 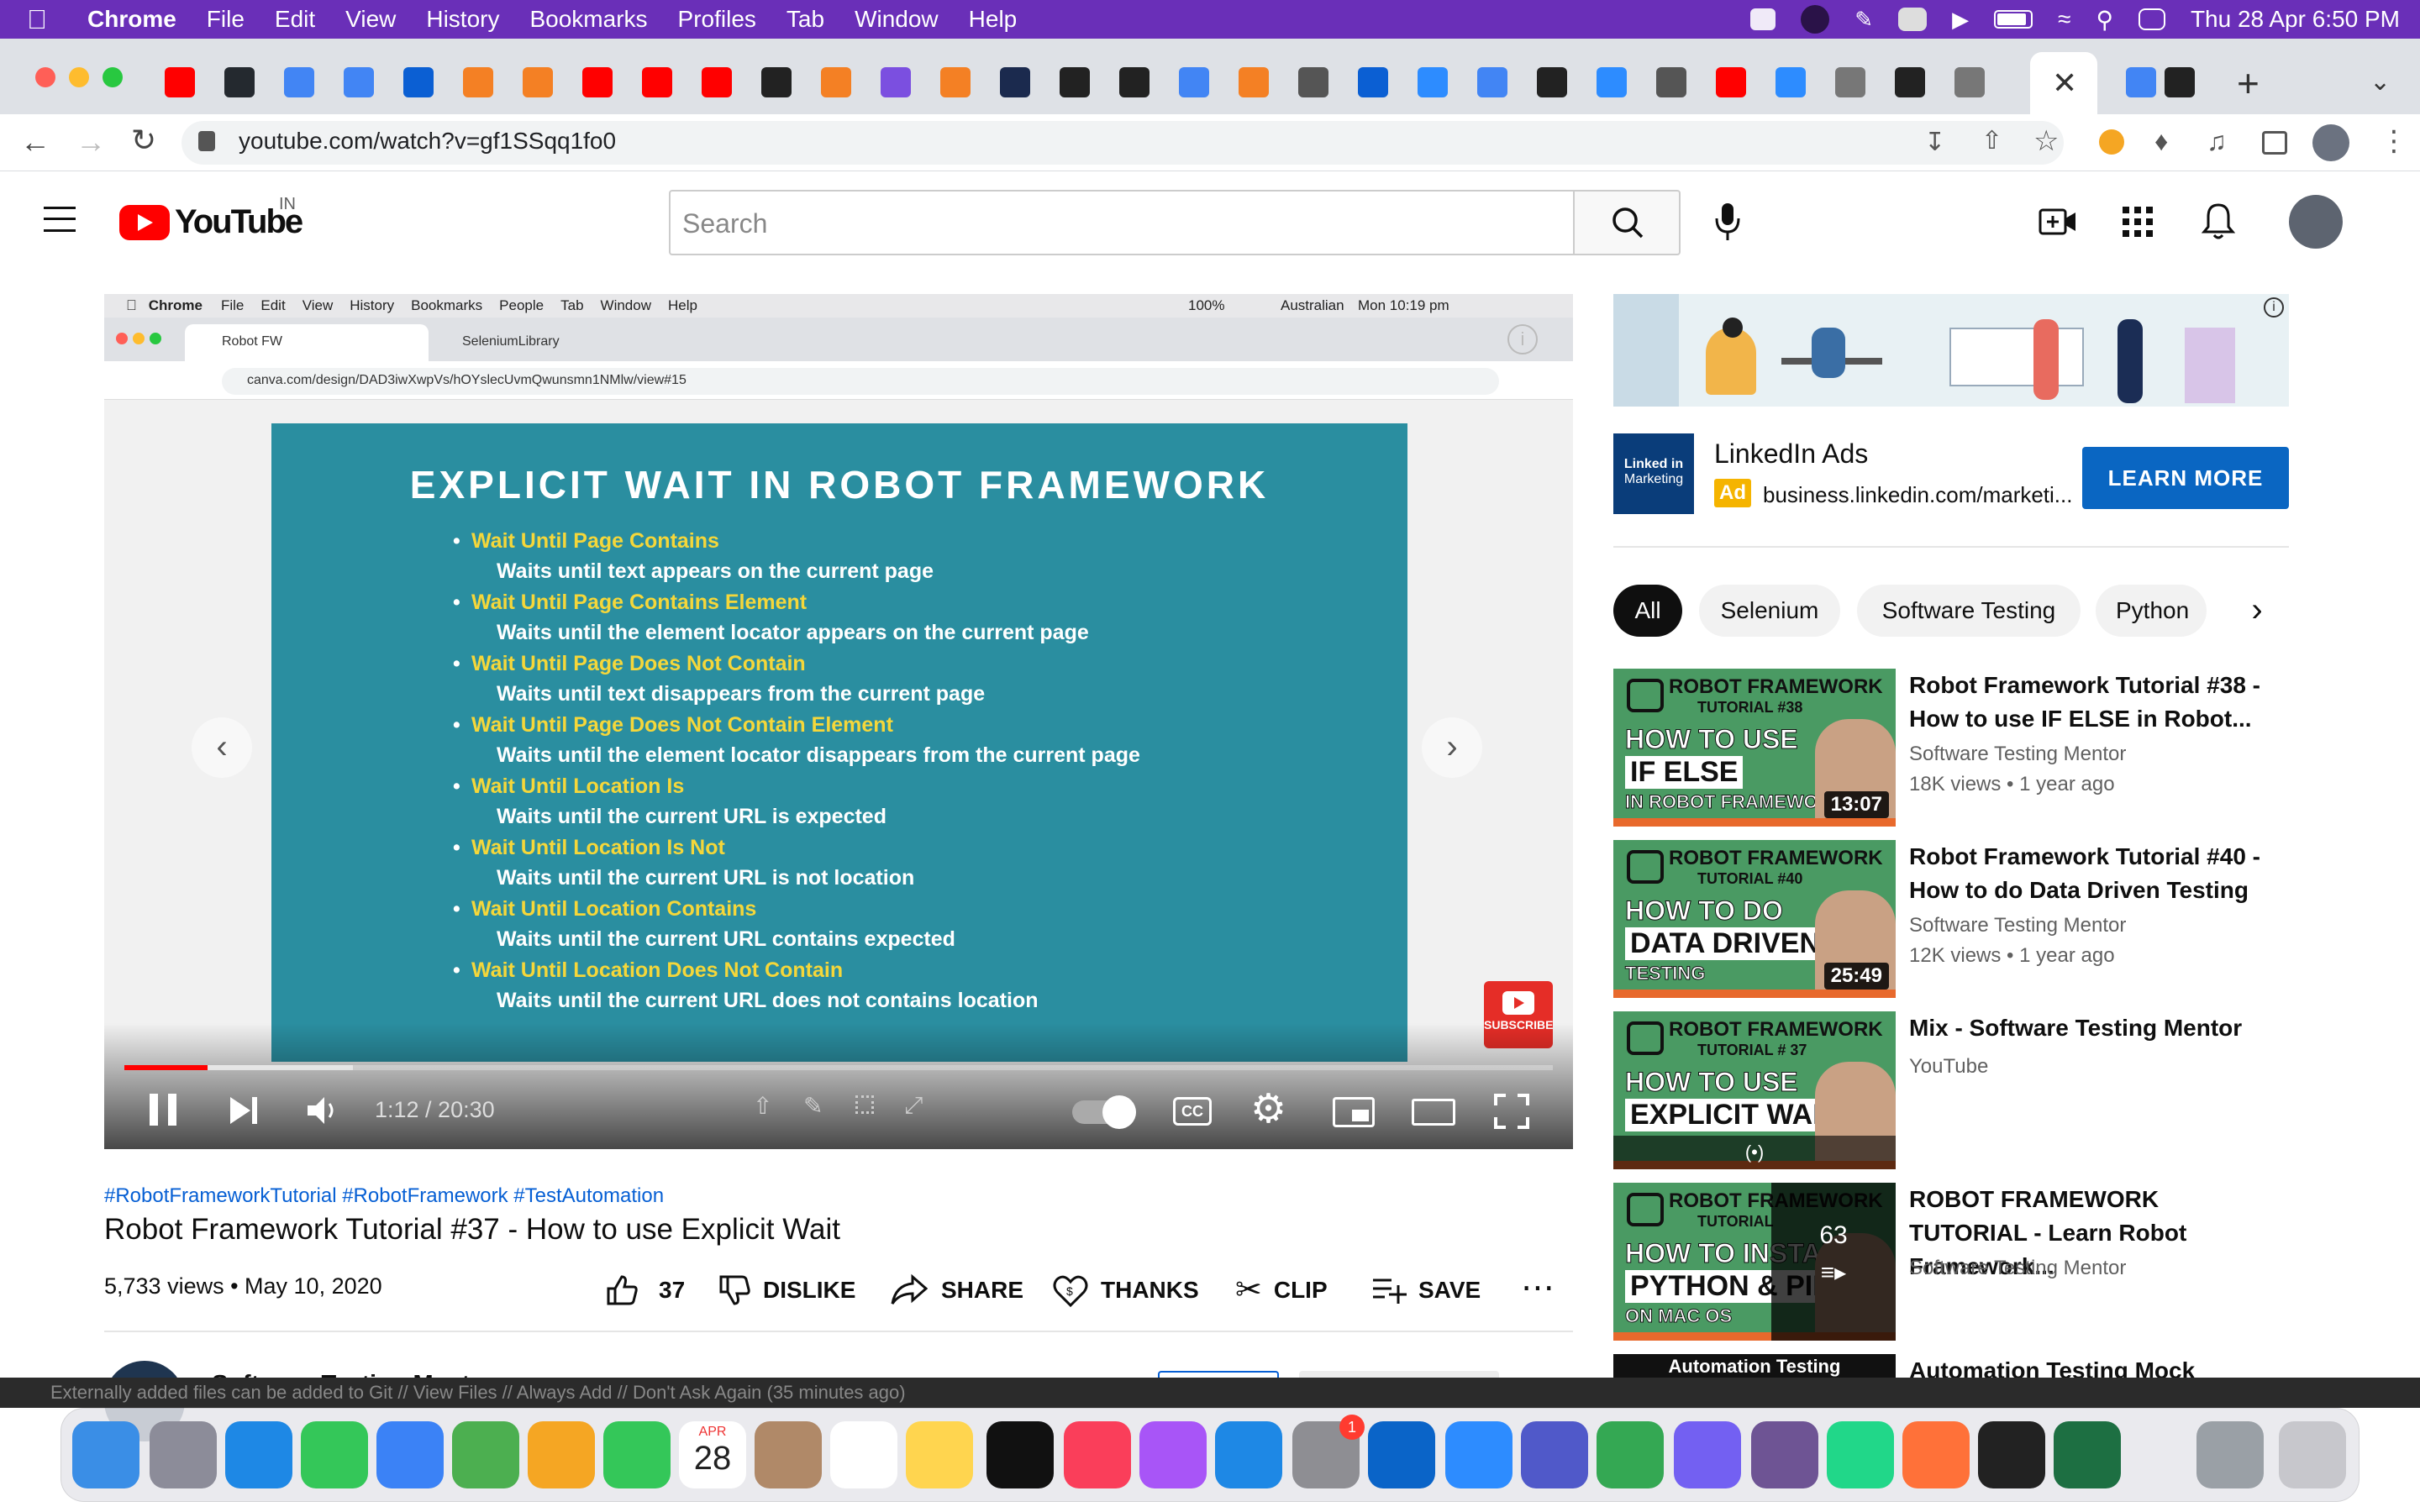 What do you see at coordinates (243, 1110) in the screenshot?
I see `next-video-icon` at bounding box center [243, 1110].